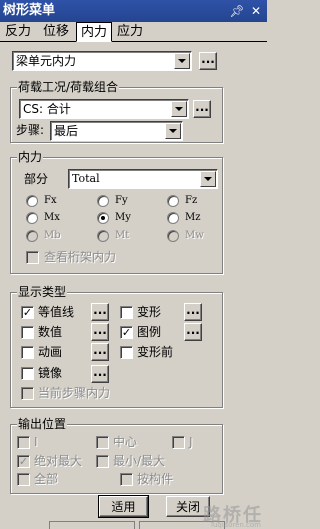 This screenshot has height=529, width=320. What do you see at coordinates (149, 332) in the screenshot?
I see `legend-label: 图例` at bounding box center [149, 332].